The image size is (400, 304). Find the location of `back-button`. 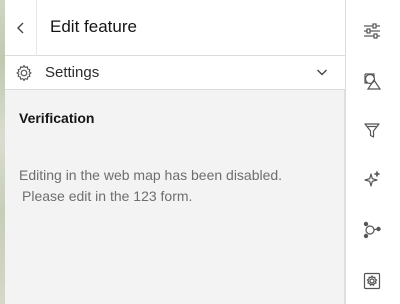

back-button is located at coordinates (21, 28).